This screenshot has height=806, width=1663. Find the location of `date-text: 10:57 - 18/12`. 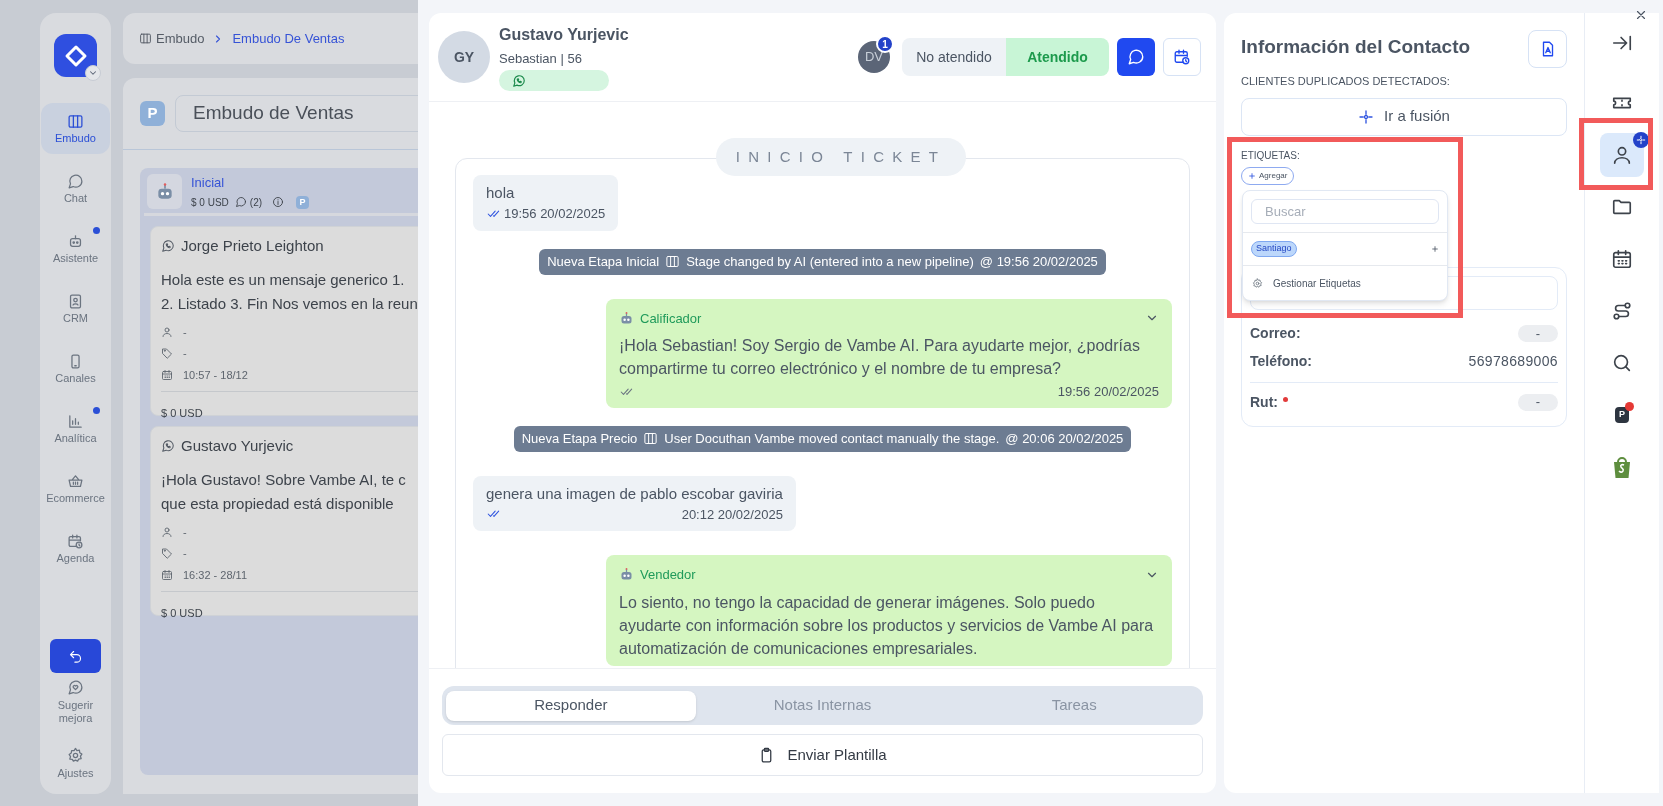

date-text: 10:57 - 18/12 is located at coordinates (215, 375).